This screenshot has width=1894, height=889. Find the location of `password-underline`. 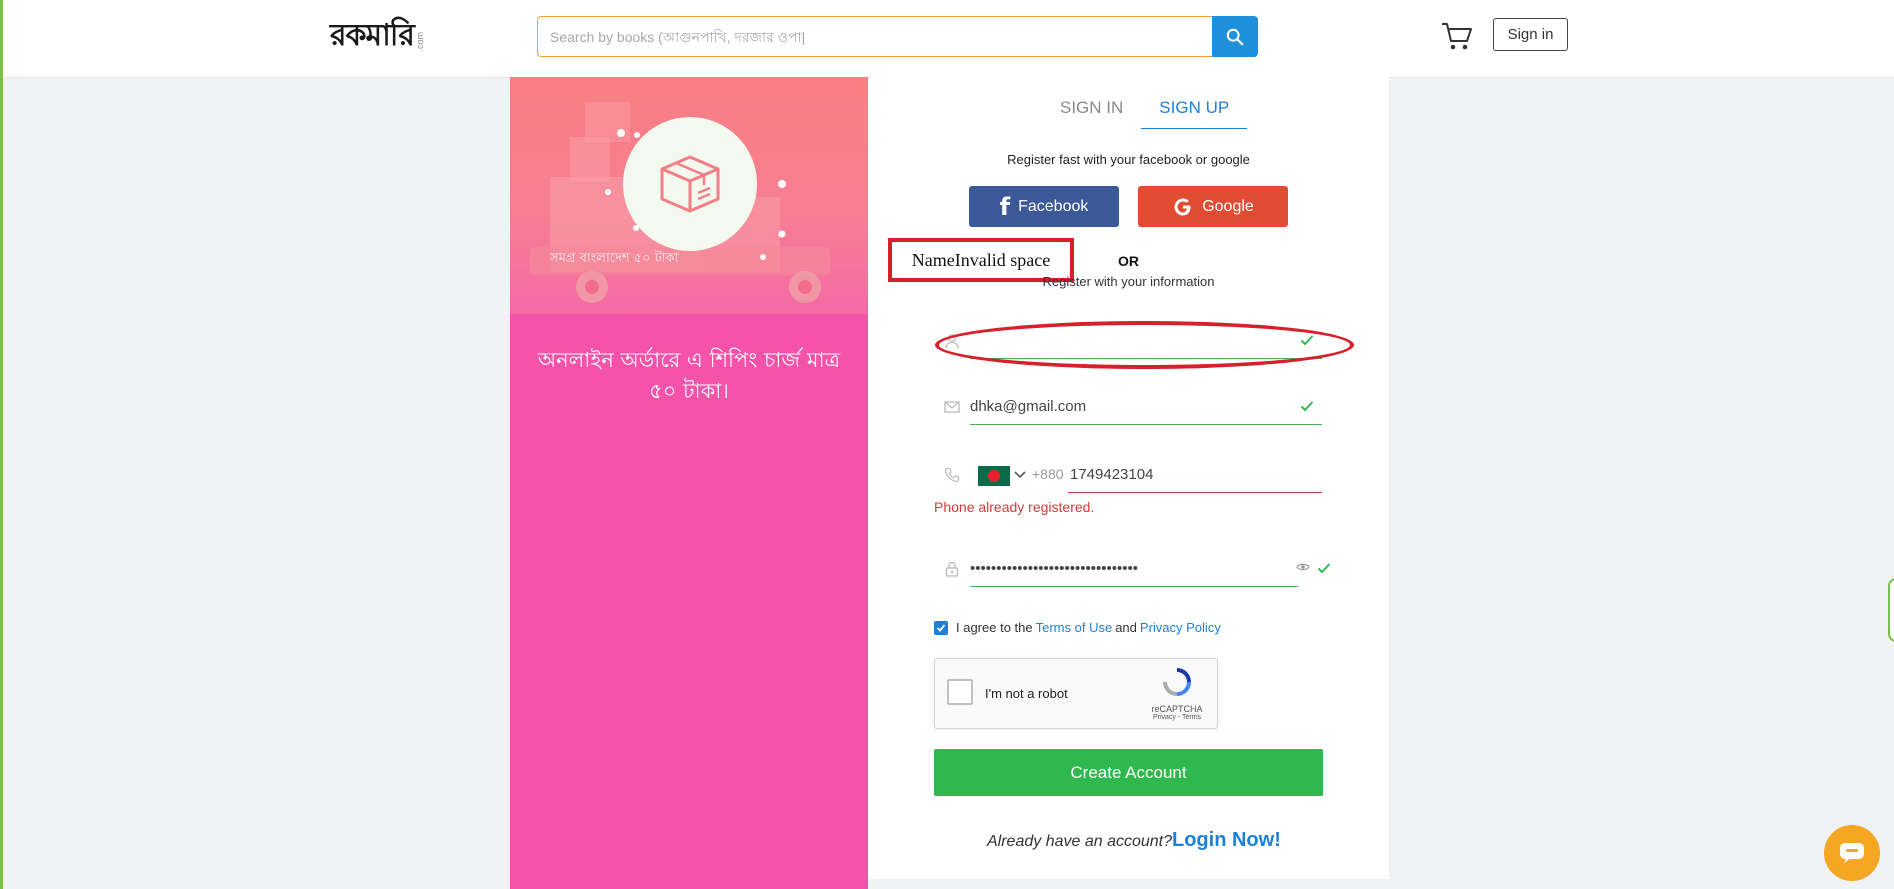

password-underline is located at coordinates (1134, 586).